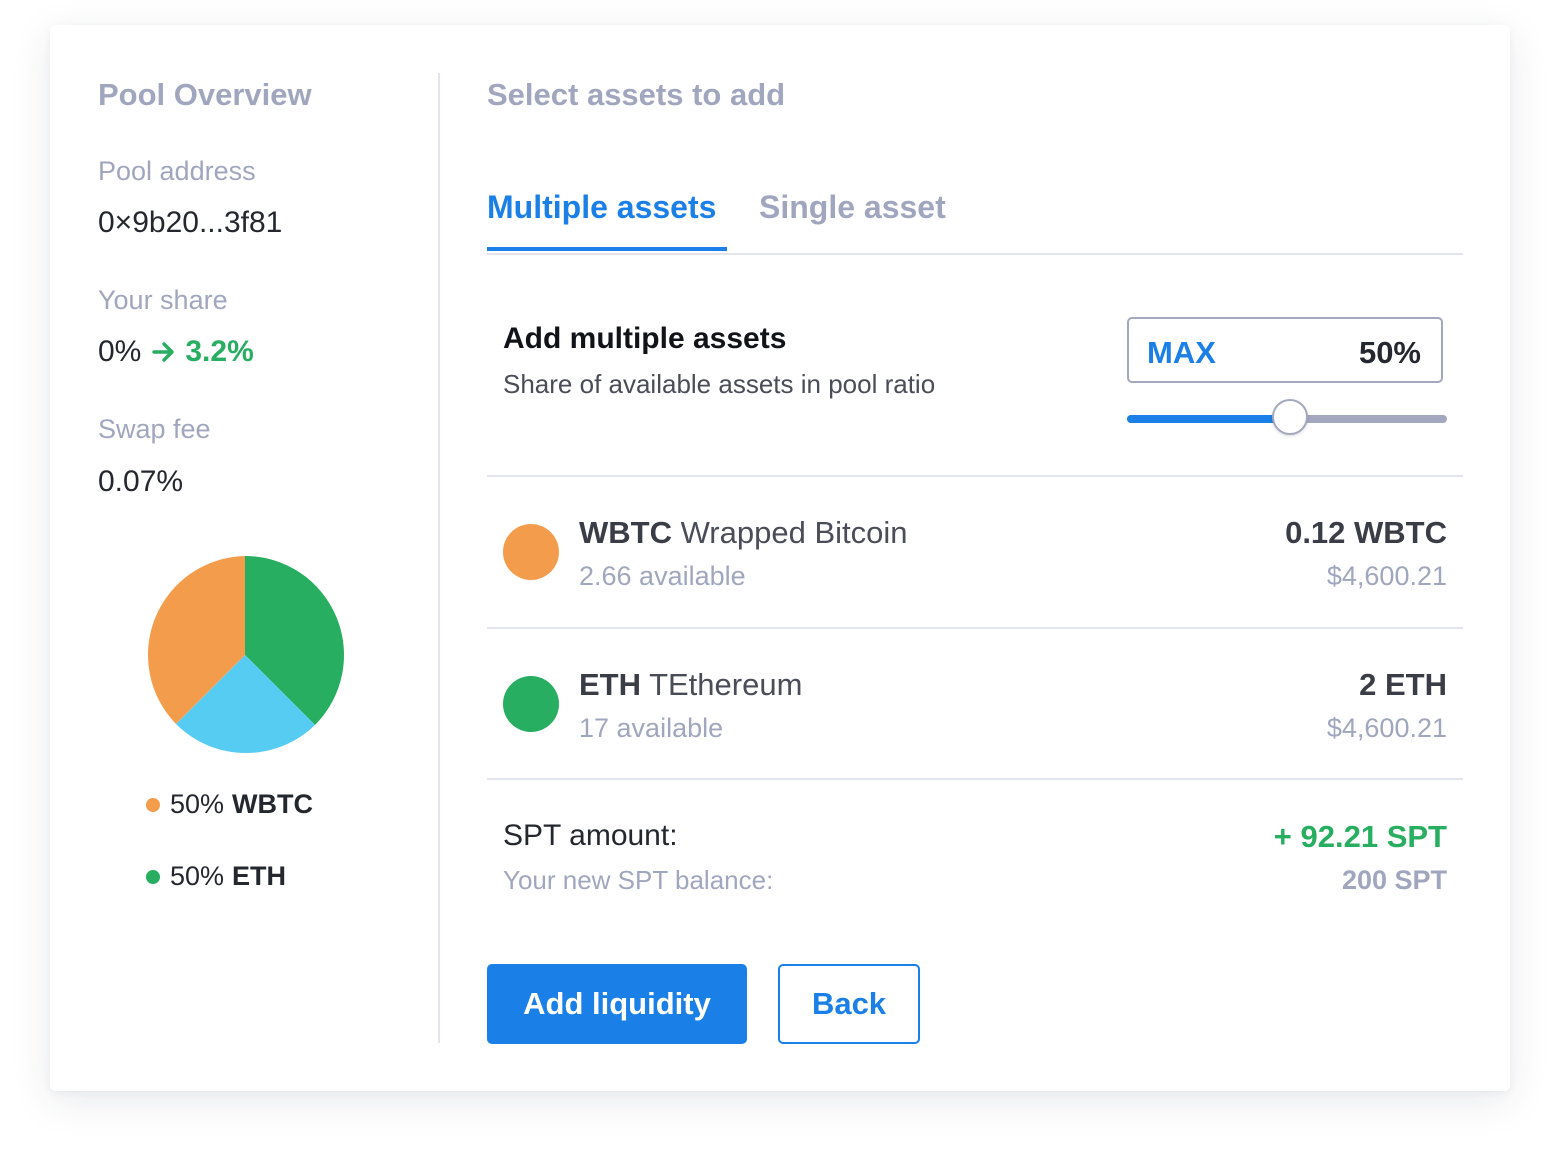  I want to click on tab-single-asset: Single asset, so click(852, 207).